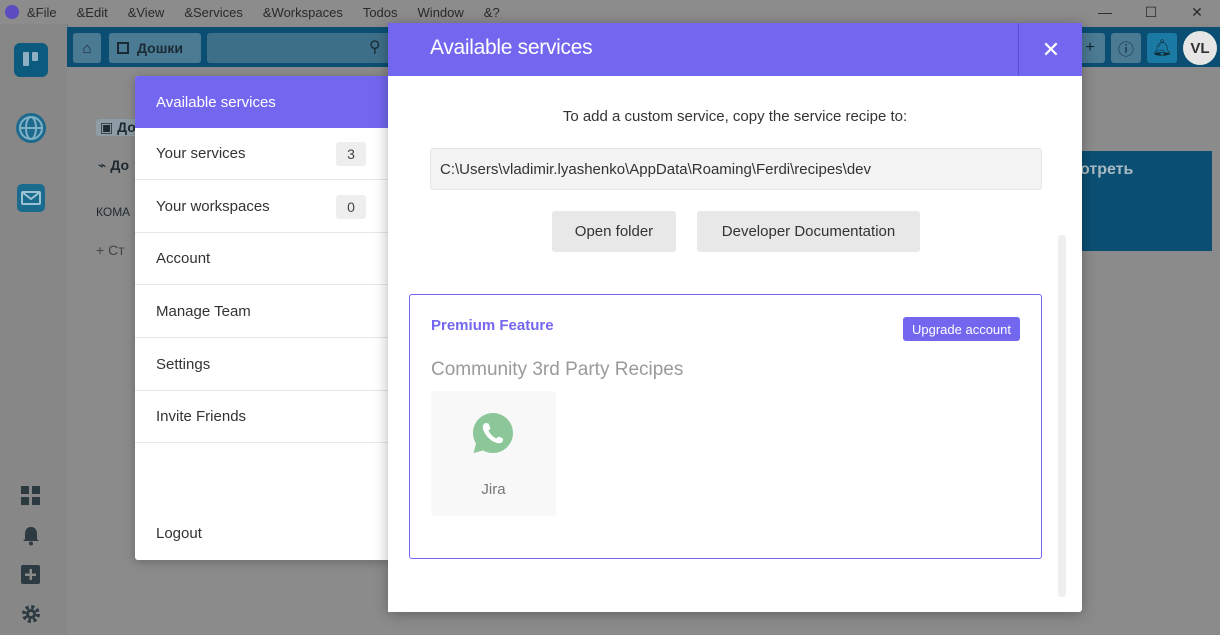 The width and height of the screenshot is (1220, 635). What do you see at coordinates (216, 102) in the screenshot?
I see `nav-label: Available services` at bounding box center [216, 102].